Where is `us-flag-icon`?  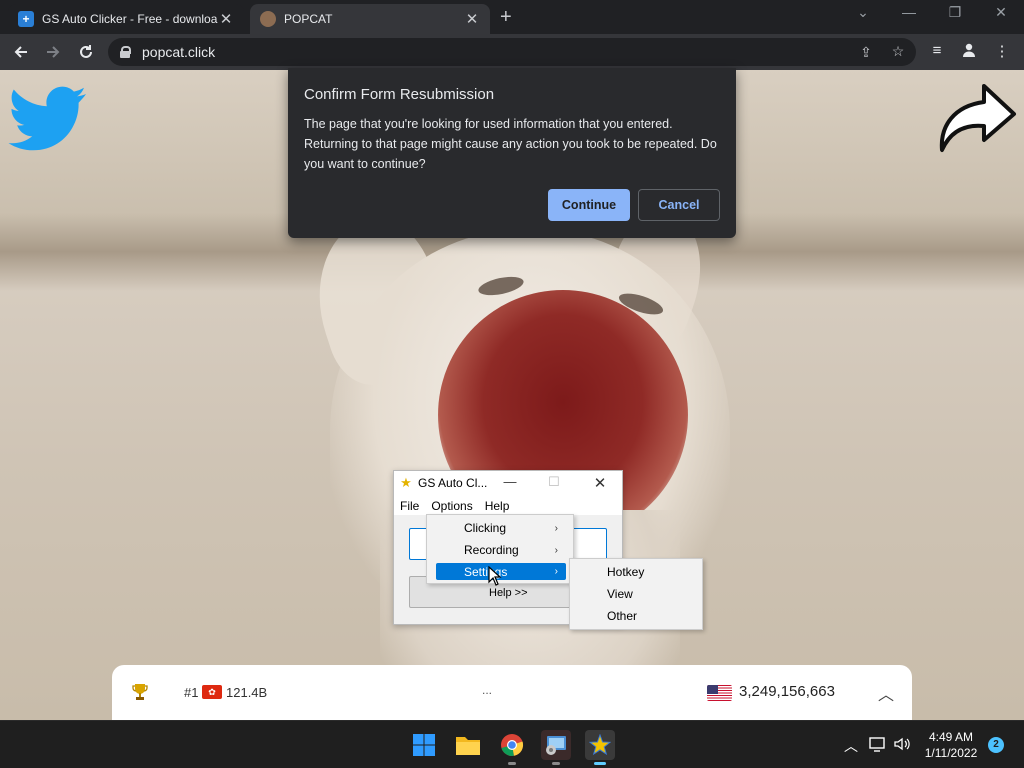
us-flag-icon is located at coordinates (719, 693).